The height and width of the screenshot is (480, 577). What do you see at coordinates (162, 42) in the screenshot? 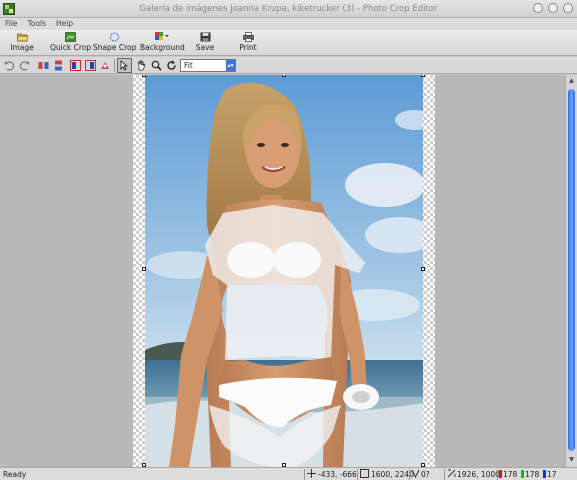
I see `background-button: Background` at bounding box center [162, 42].